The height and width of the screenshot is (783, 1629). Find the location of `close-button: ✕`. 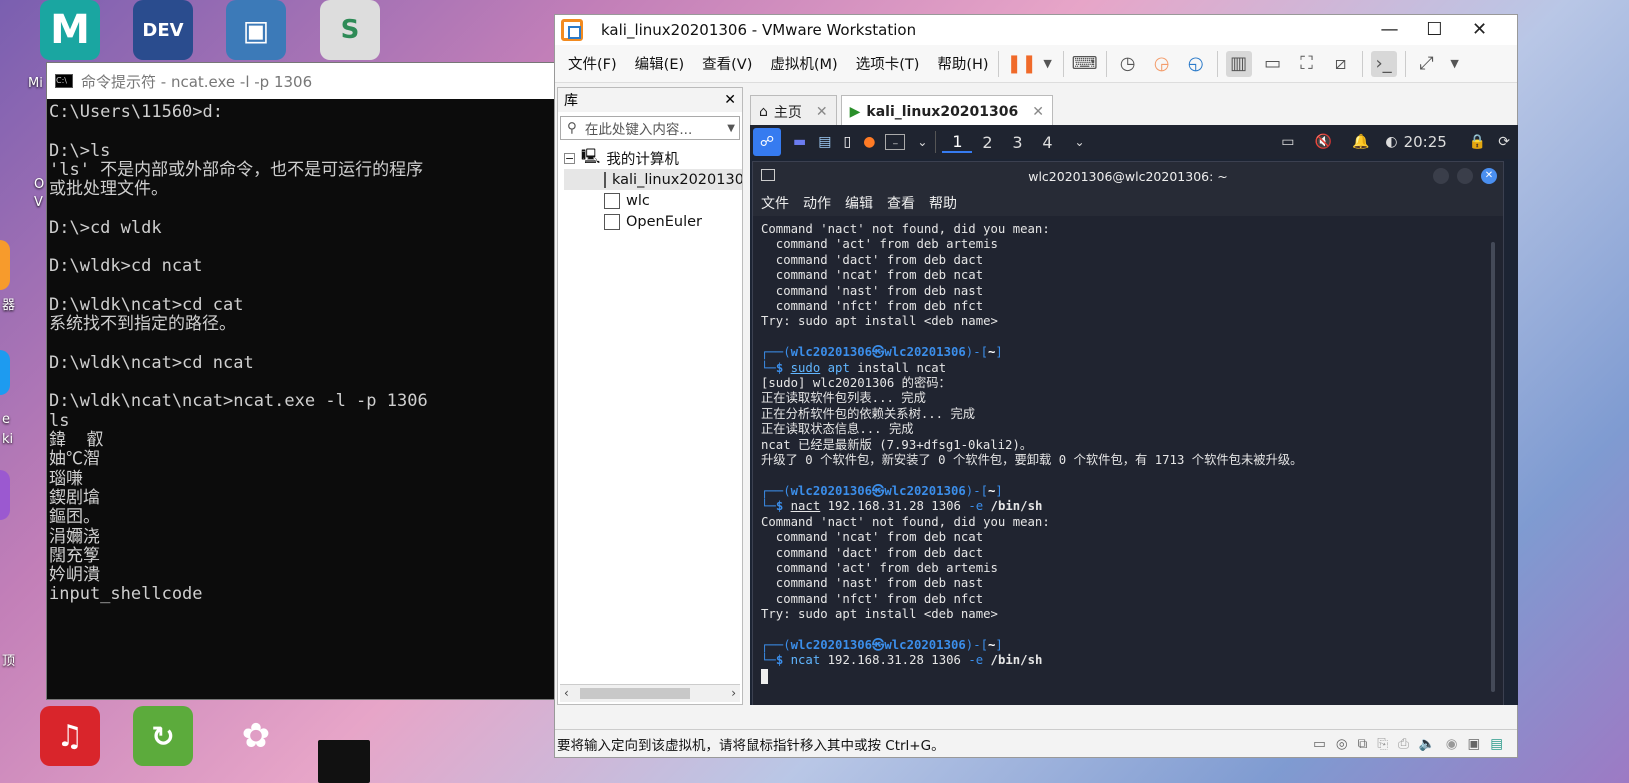

close-button: ✕ is located at coordinates (1479, 31).